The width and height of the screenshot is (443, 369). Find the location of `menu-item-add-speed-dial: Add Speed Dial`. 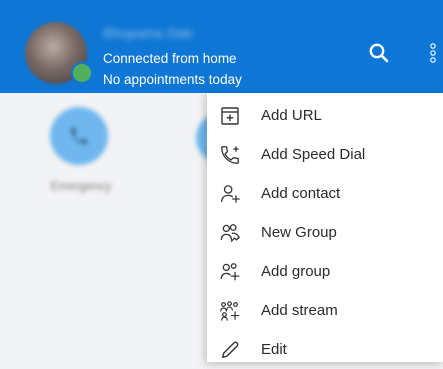

menu-item-add-speed-dial: Add Speed Dial is located at coordinates (325, 154).